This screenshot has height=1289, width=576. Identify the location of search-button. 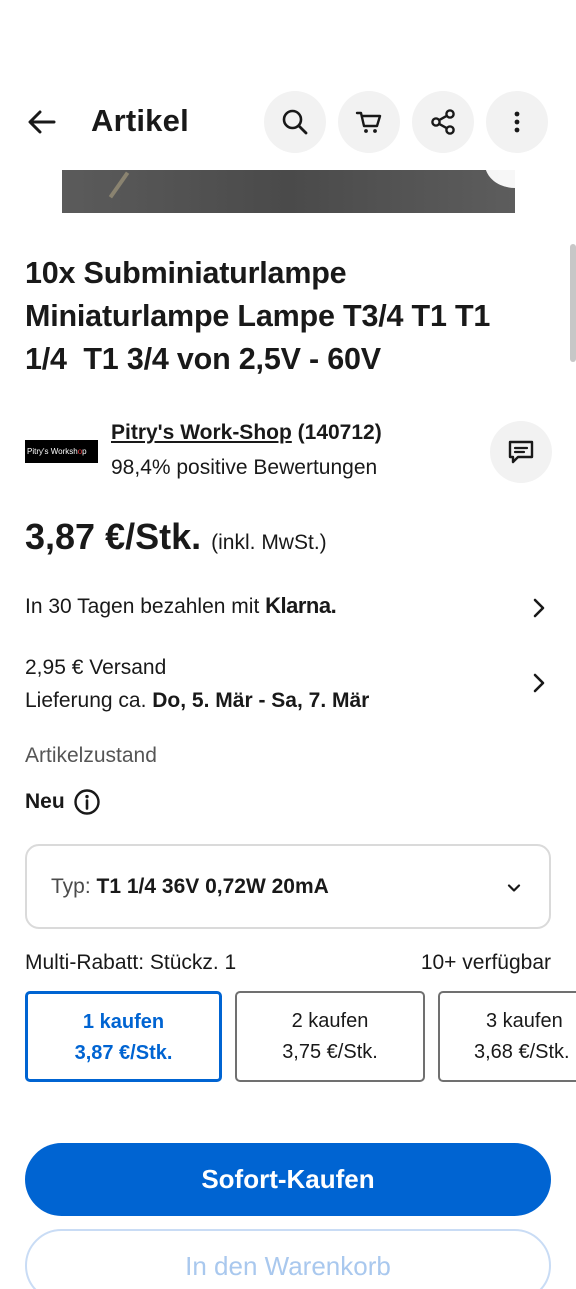
(295, 122).